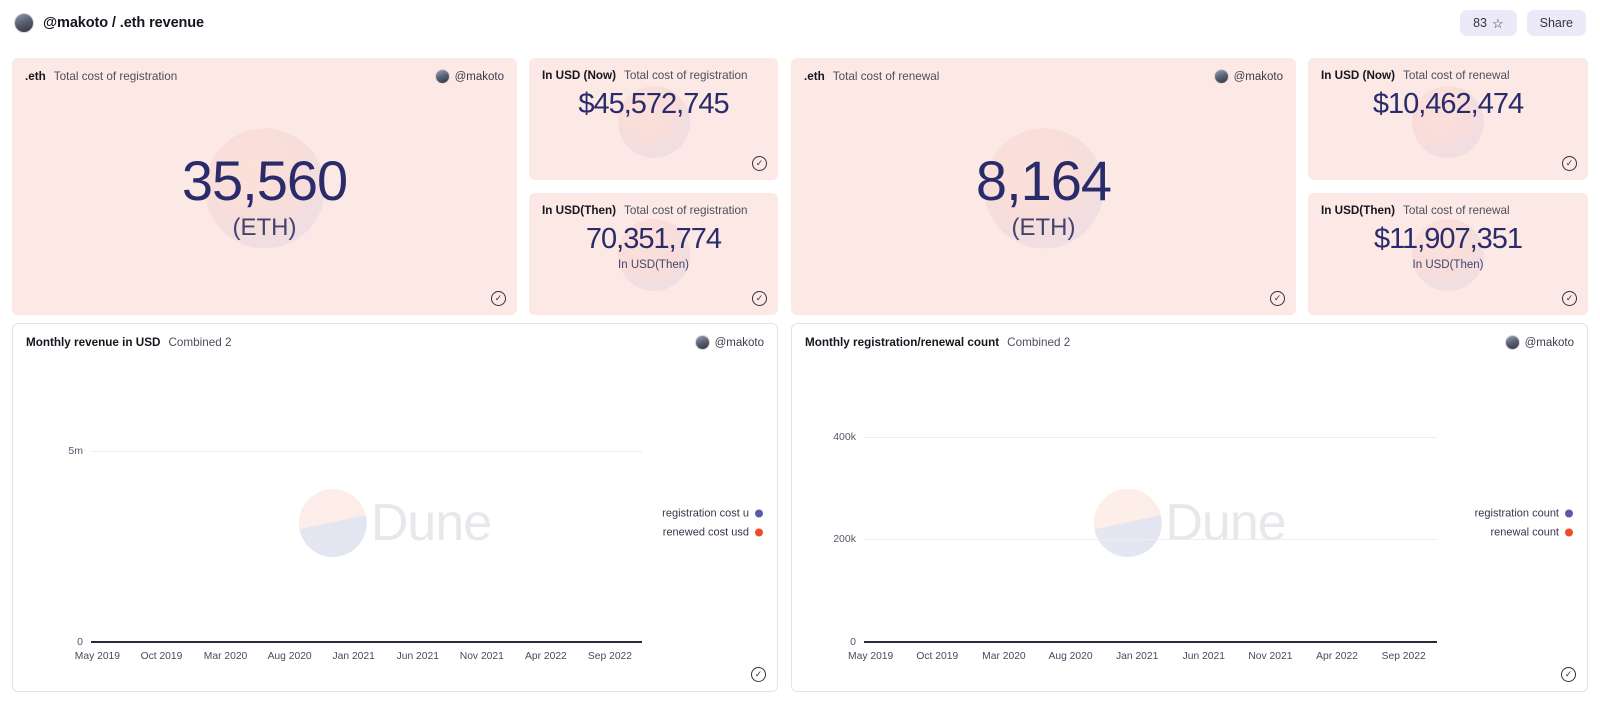 The width and height of the screenshot is (1600, 704). Describe the element at coordinates (123, 23) in the screenshot. I see `breadcrumb: @makoto / .eth revenue` at that location.